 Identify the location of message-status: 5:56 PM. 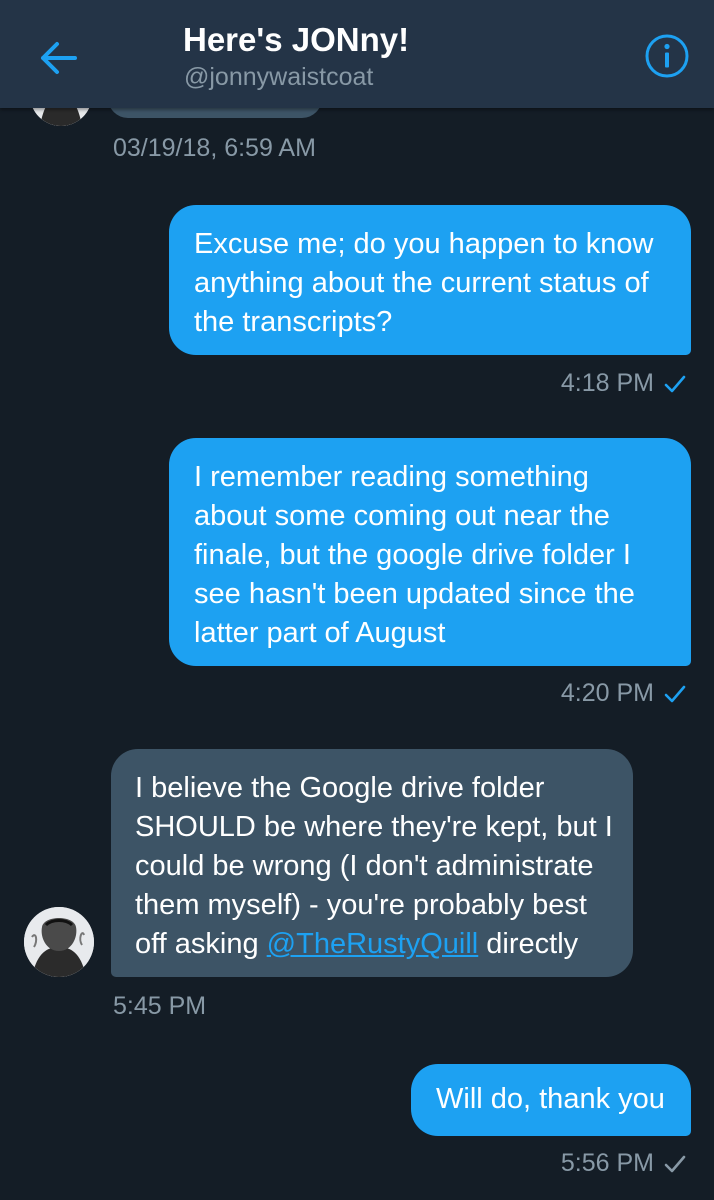
(623, 1163).